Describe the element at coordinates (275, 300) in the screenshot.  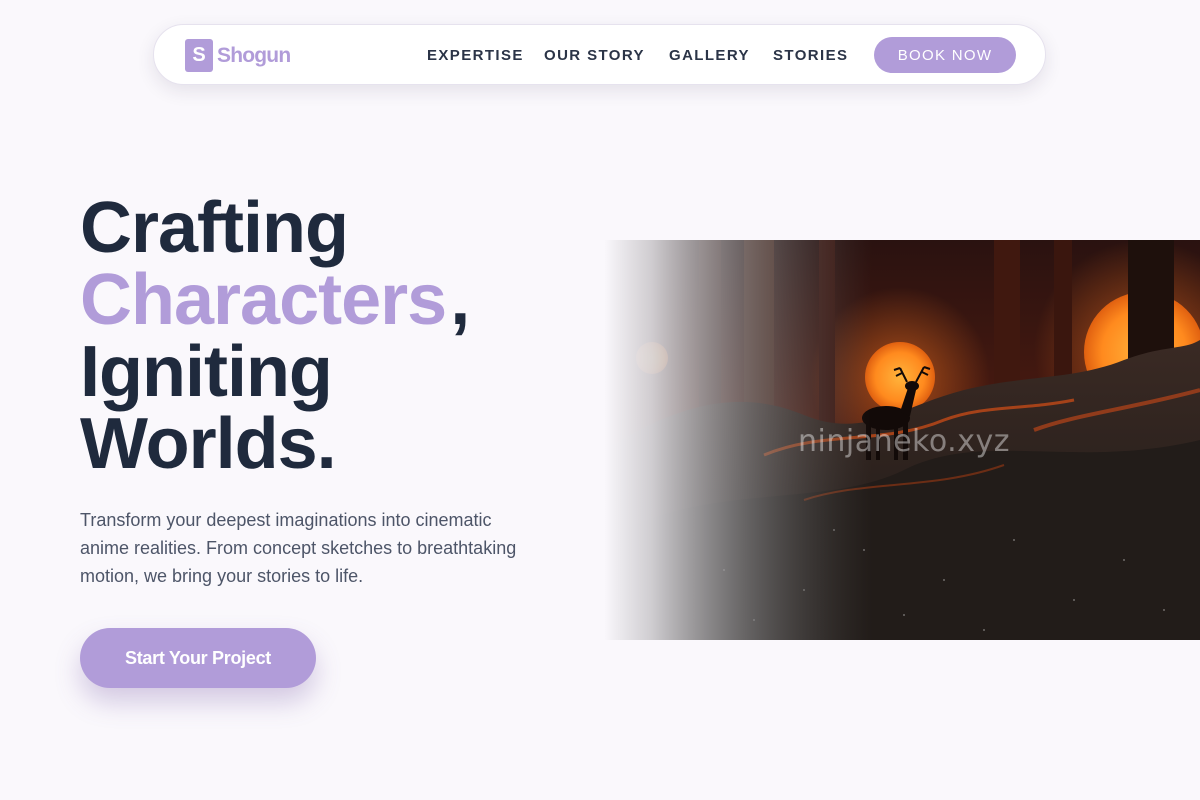
I see `hero-title-line-2: Characters,` at that location.